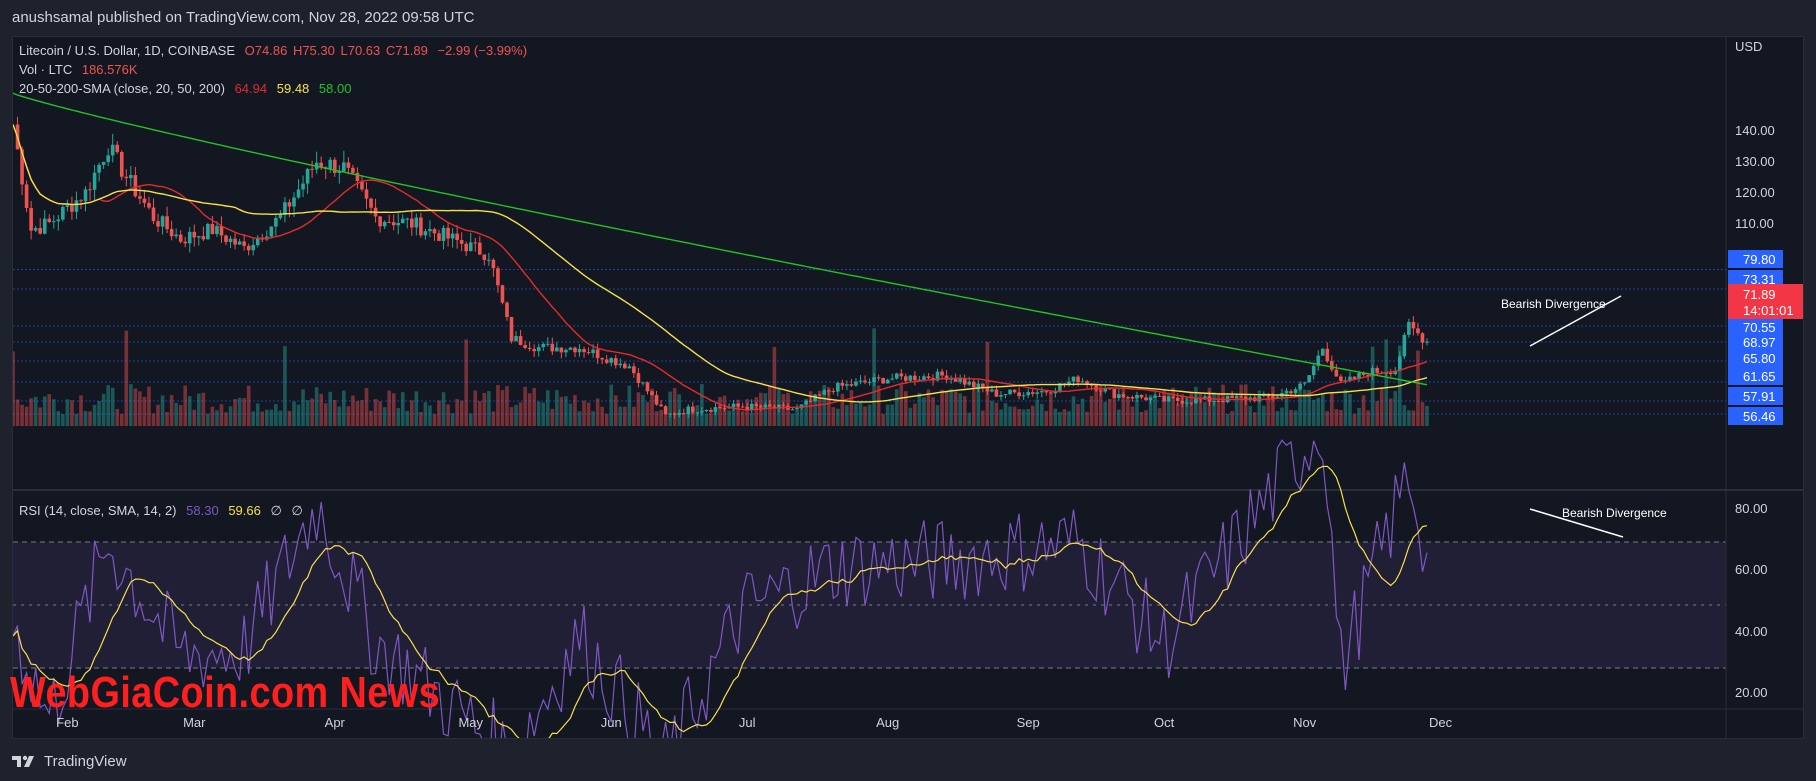  What do you see at coordinates (266, 50) in the screenshot?
I see `ohlc-open: O74.86` at bounding box center [266, 50].